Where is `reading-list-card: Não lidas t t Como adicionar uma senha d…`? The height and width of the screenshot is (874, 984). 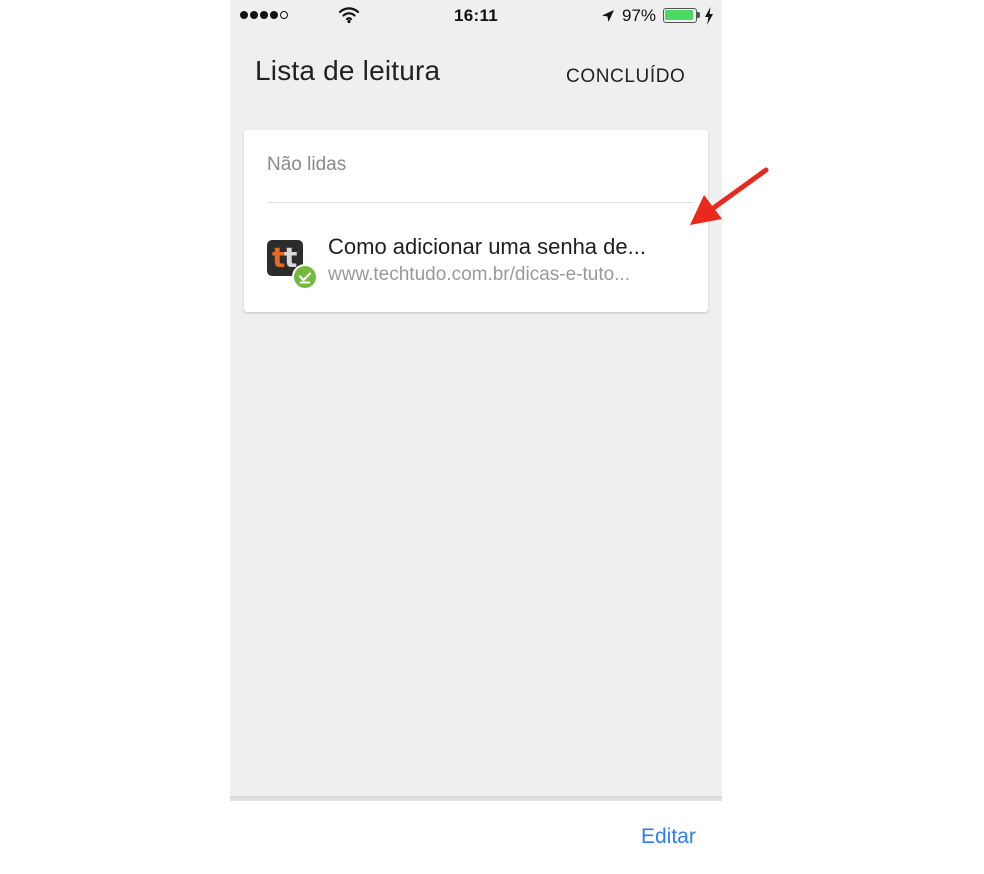
reading-list-card: Não lidas t t Como adicionar uma senha d… is located at coordinates (476, 221).